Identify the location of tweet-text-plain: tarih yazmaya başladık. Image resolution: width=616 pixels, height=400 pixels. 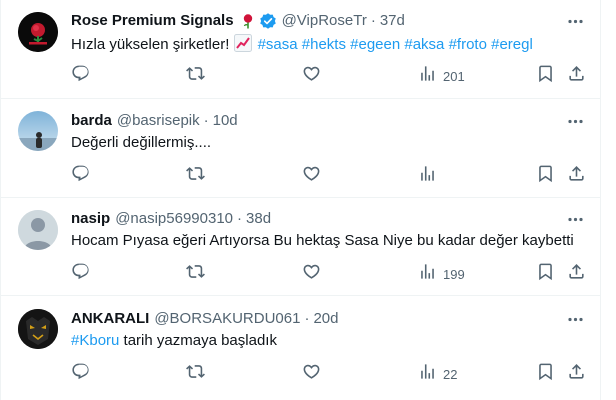
(198, 340).